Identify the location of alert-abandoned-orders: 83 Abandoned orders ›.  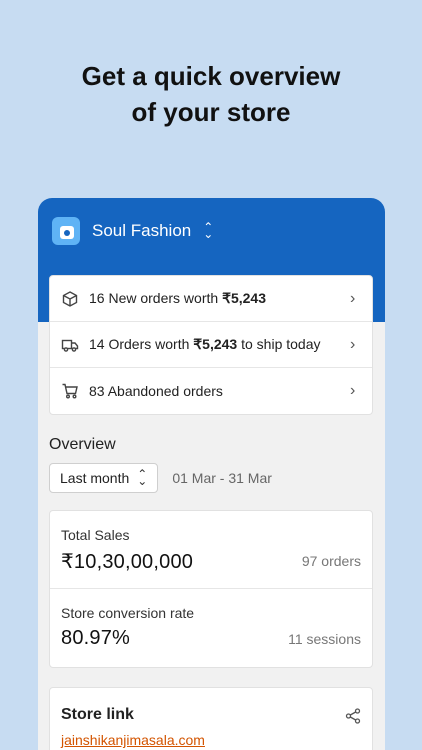
(211, 391).